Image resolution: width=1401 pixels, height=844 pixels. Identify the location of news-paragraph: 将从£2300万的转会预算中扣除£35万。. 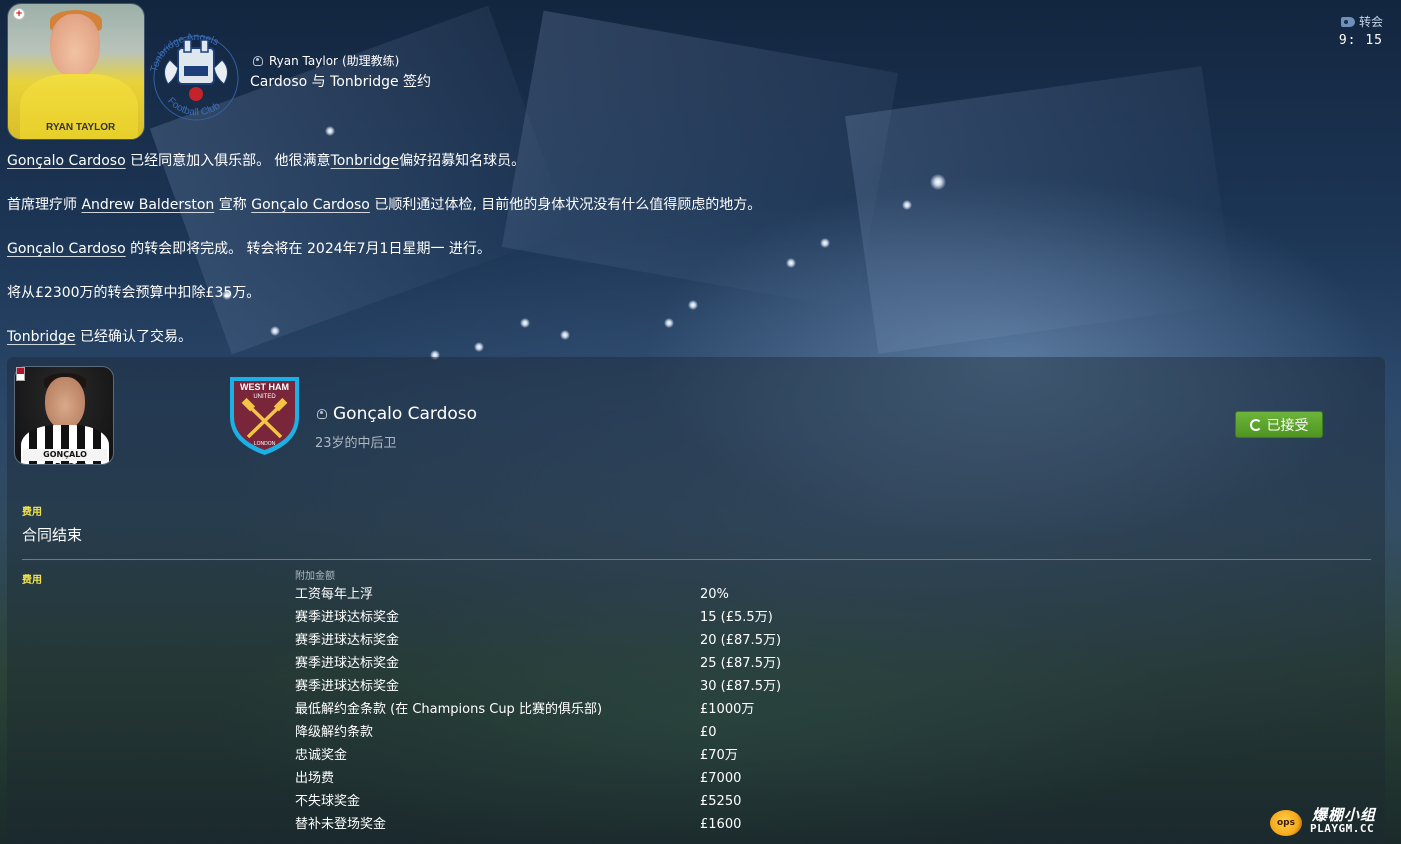
(134, 293).